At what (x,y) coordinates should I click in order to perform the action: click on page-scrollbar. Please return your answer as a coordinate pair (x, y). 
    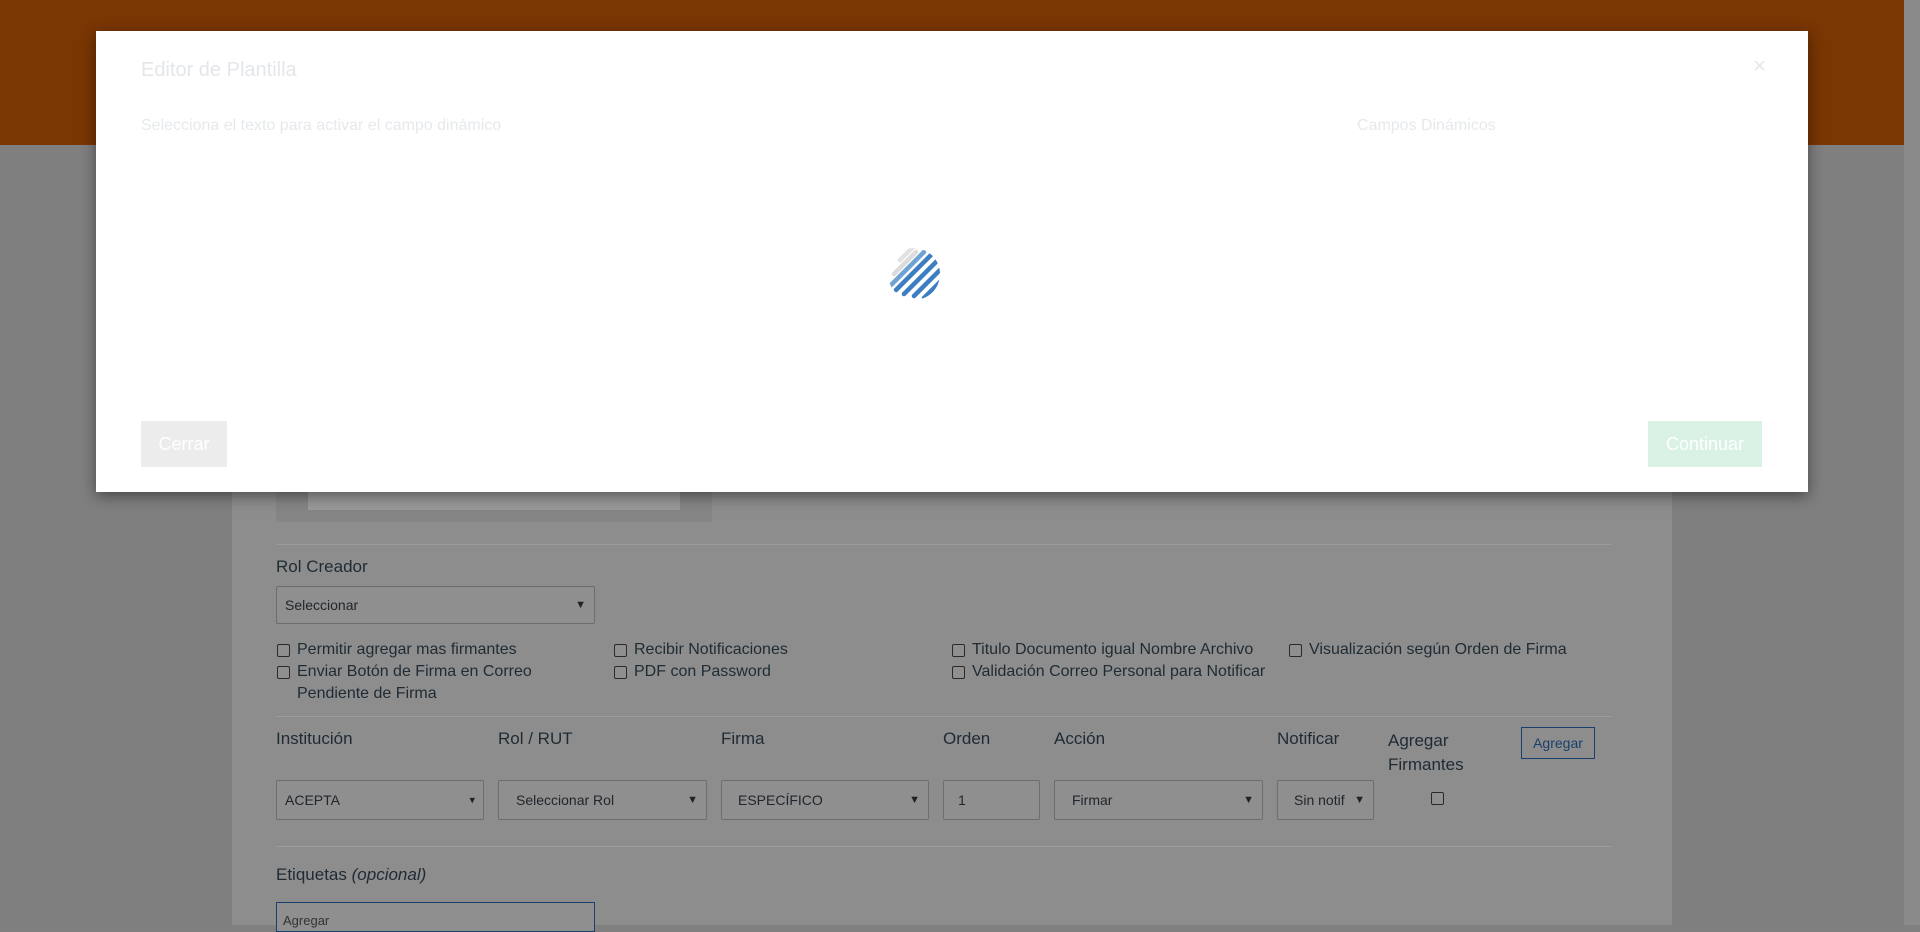
    Looking at the image, I should click on (1912, 462).